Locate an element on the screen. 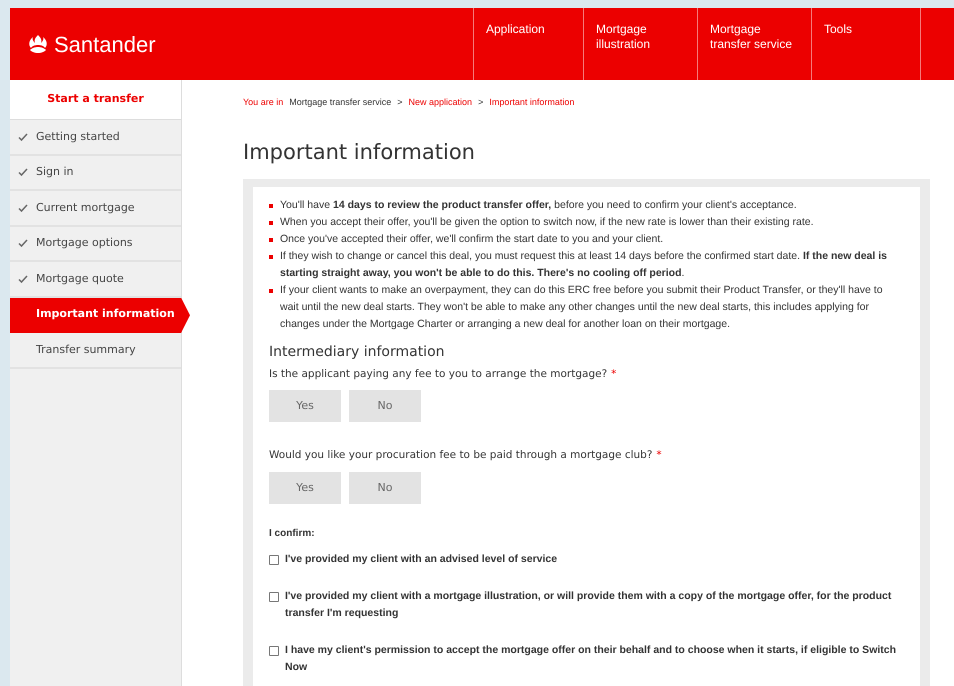 This screenshot has width=954, height=686. brand-name: Santander is located at coordinates (105, 44).